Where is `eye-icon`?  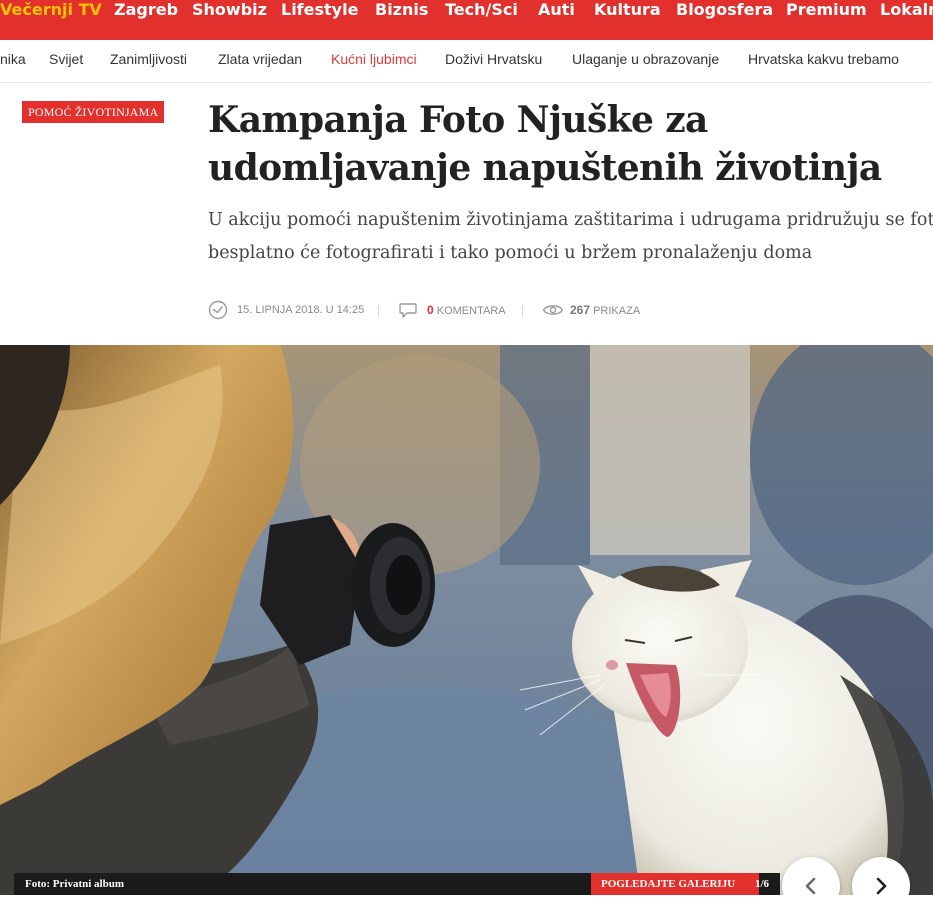
eye-icon is located at coordinates (553, 311).